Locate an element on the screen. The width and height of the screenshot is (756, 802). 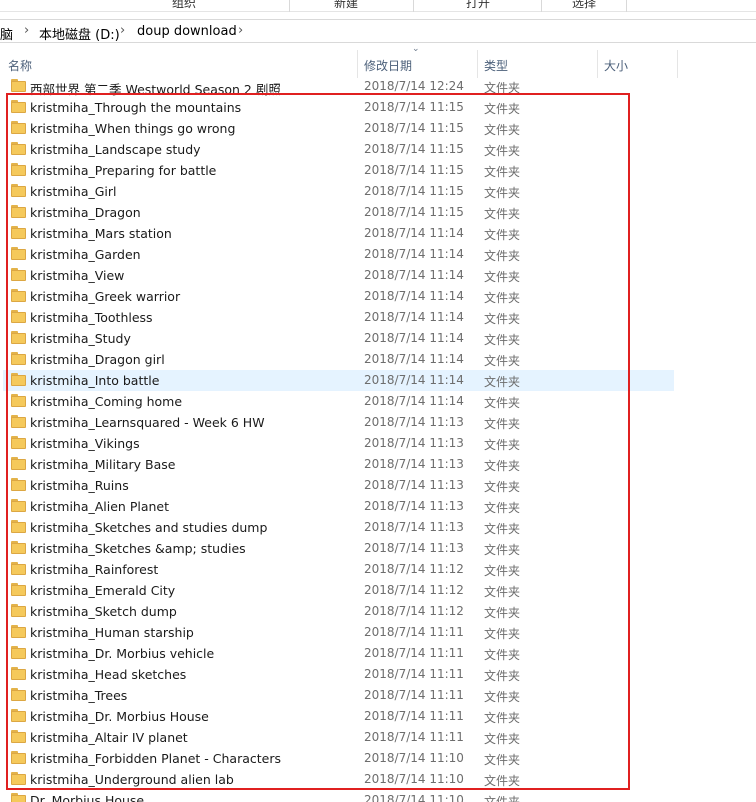
file-name: kristmiha_Girl is located at coordinates (73, 191).